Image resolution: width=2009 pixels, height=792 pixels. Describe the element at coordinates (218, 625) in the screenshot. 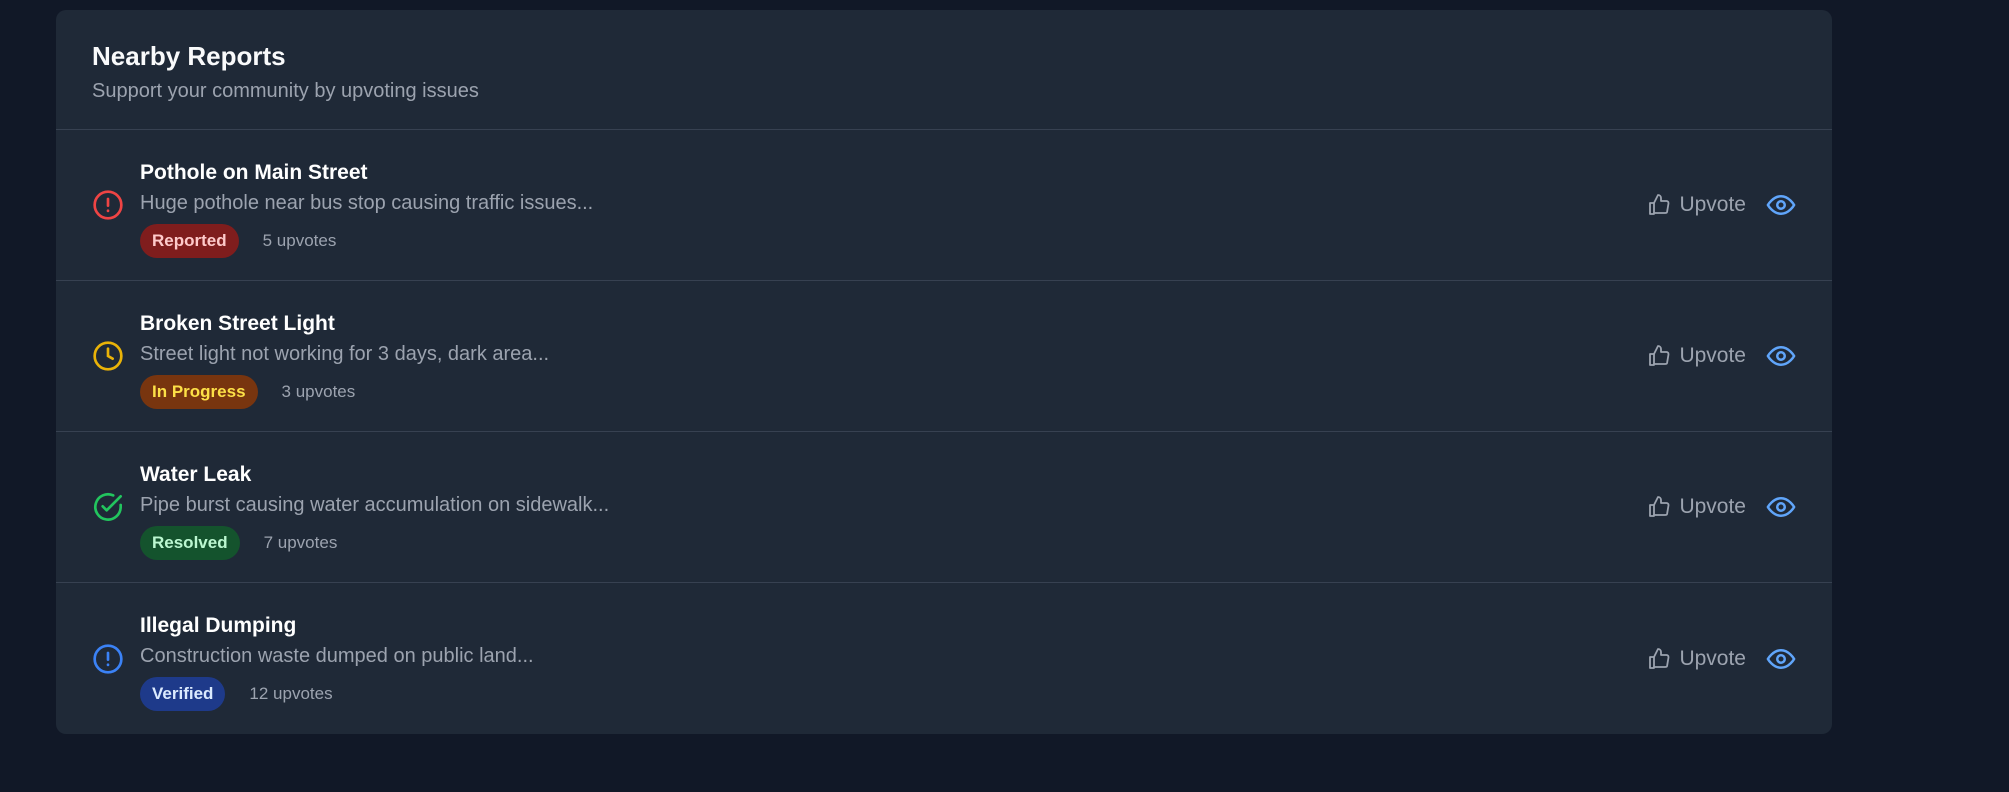

I see `report-title: Illegal Dumping` at that location.